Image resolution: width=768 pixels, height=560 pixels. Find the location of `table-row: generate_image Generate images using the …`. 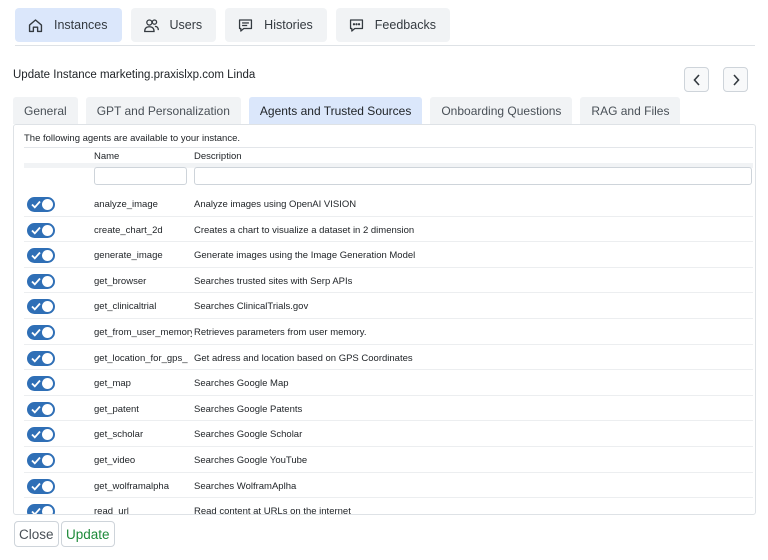

table-row: generate_image Generate images using the … is located at coordinates (388, 255).